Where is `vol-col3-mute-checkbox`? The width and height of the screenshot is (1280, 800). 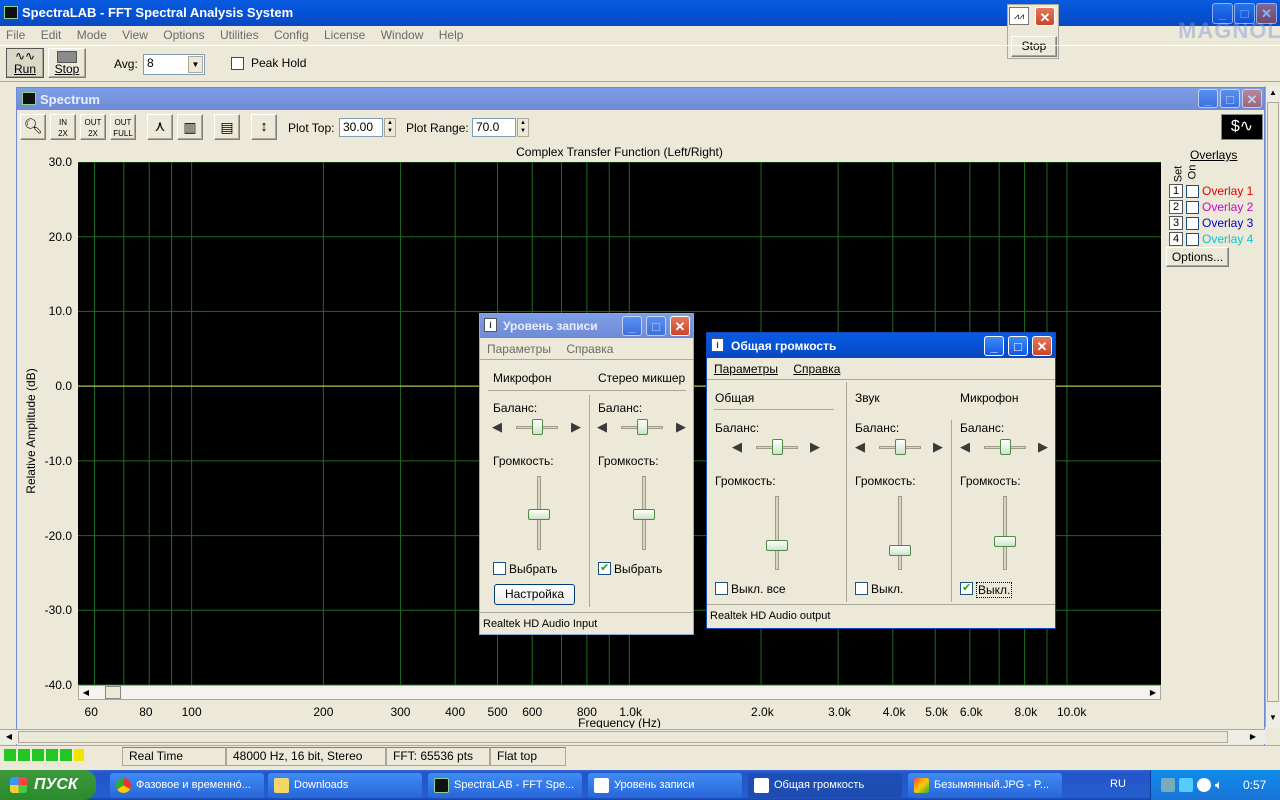 vol-col3-mute-checkbox is located at coordinates (966, 588).